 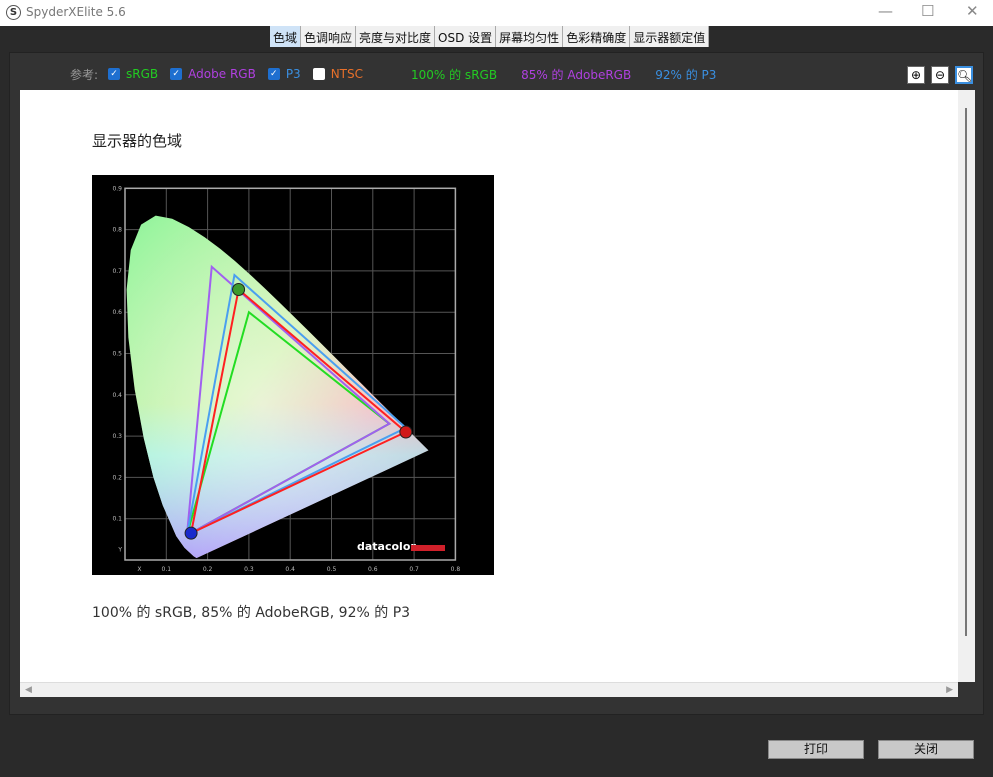 I want to click on tab-6: 显示器额定值, so click(x=670, y=36).